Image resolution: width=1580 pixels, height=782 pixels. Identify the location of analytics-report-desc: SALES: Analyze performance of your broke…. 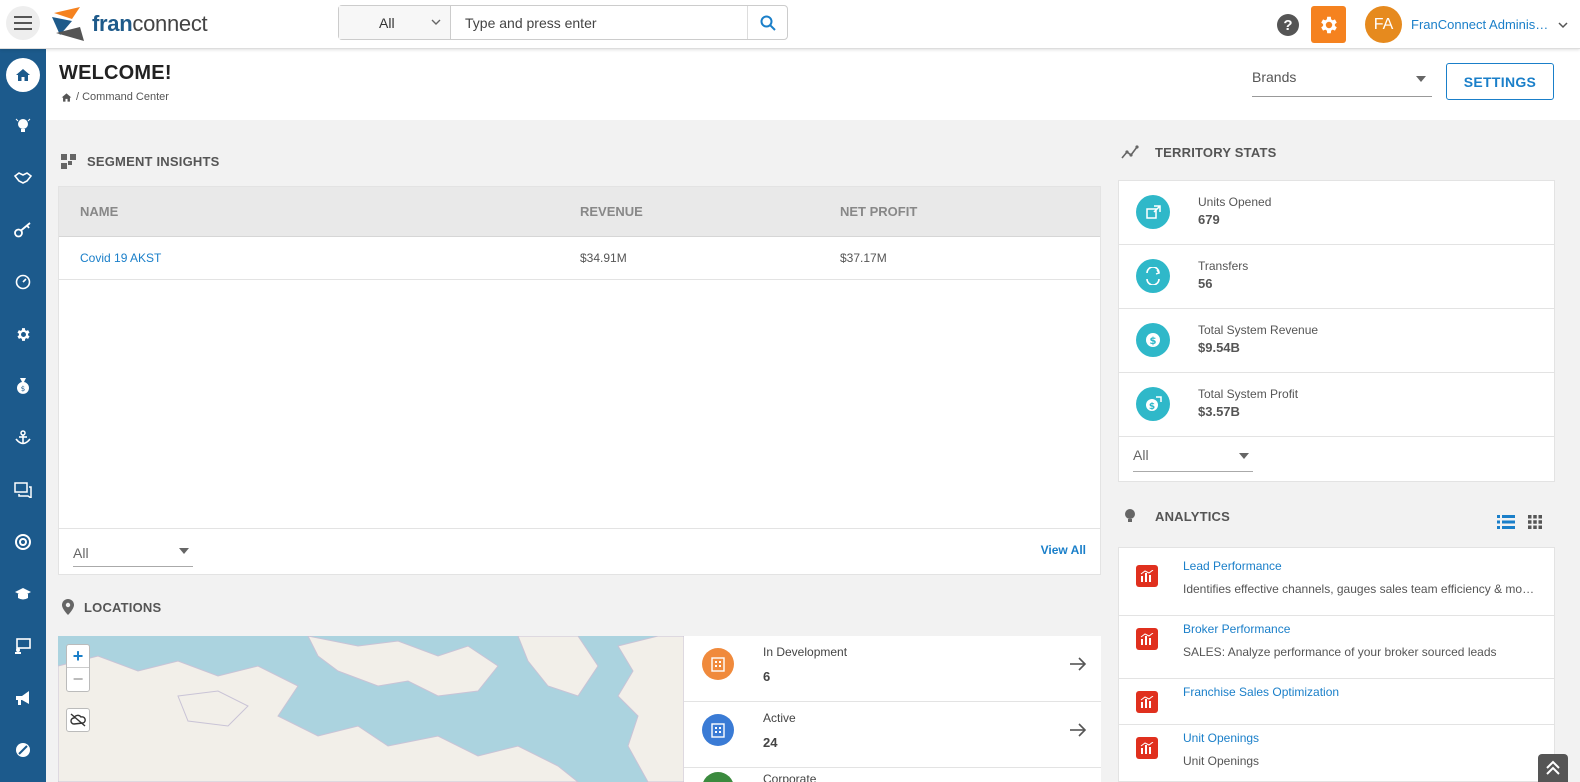
(1340, 652).